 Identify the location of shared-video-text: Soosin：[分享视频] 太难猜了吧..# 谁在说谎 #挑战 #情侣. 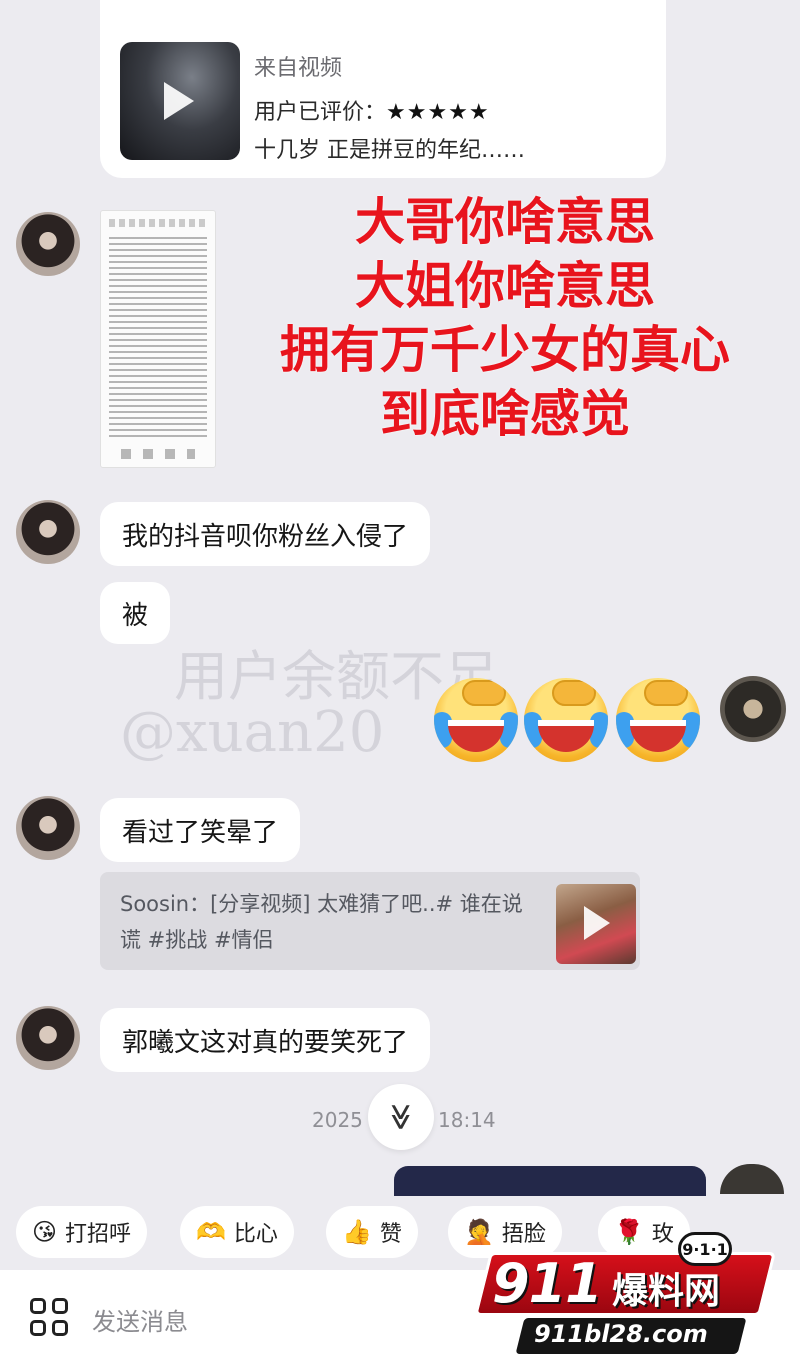
(321, 922).